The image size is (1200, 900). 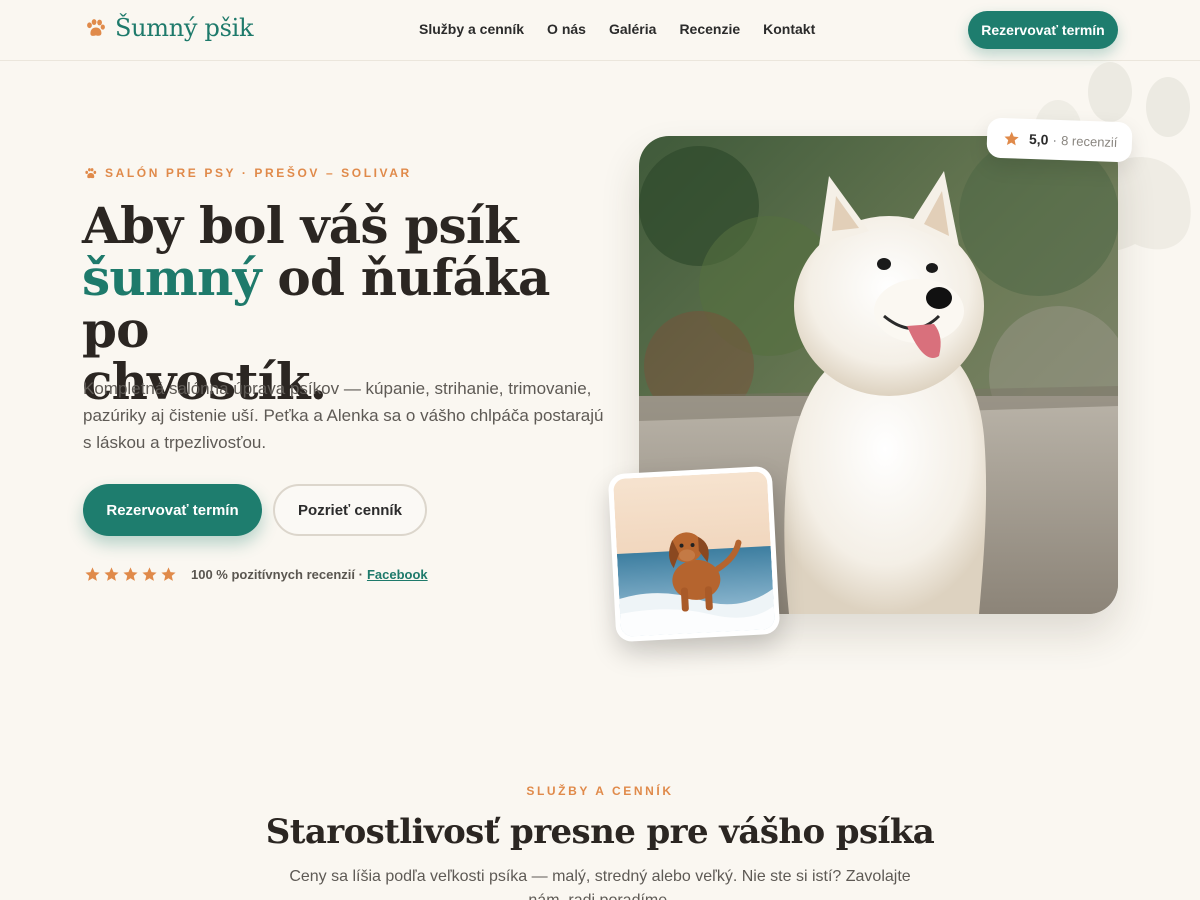 What do you see at coordinates (184, 28) in the screenshot?
I see `logo-text: Šumný pšik` at bounding box center [184, 28].